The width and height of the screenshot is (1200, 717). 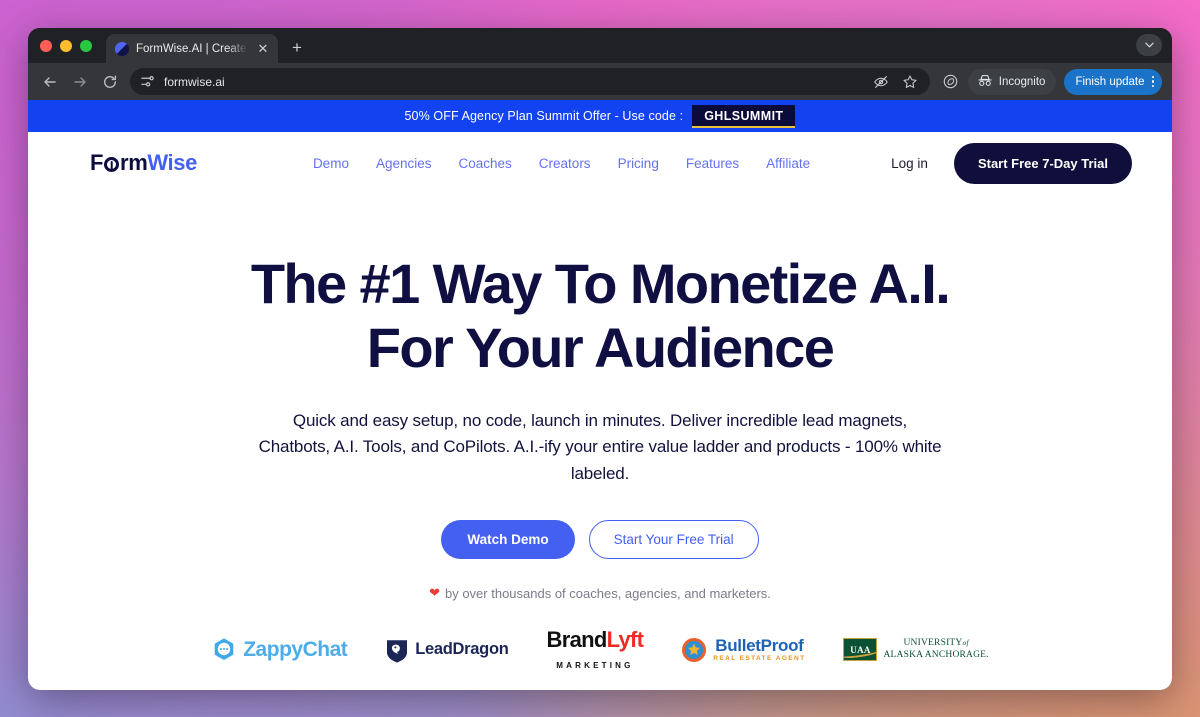 What do you see at coordinates (462, 649) in the screenshot?
I see `leaddragon-wordmark: LeadDragon` at bounding box center [462, 649].